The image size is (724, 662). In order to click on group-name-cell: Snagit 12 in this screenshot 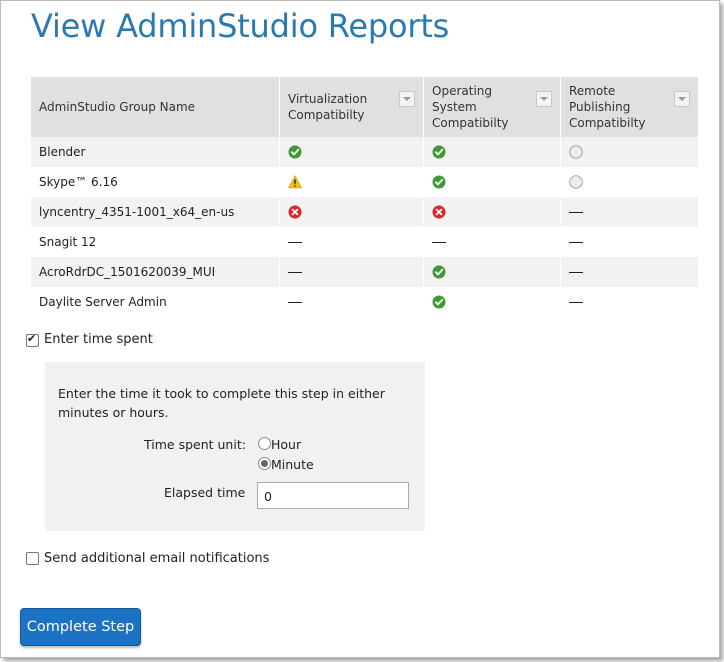, I will do `click(155, 242)`.